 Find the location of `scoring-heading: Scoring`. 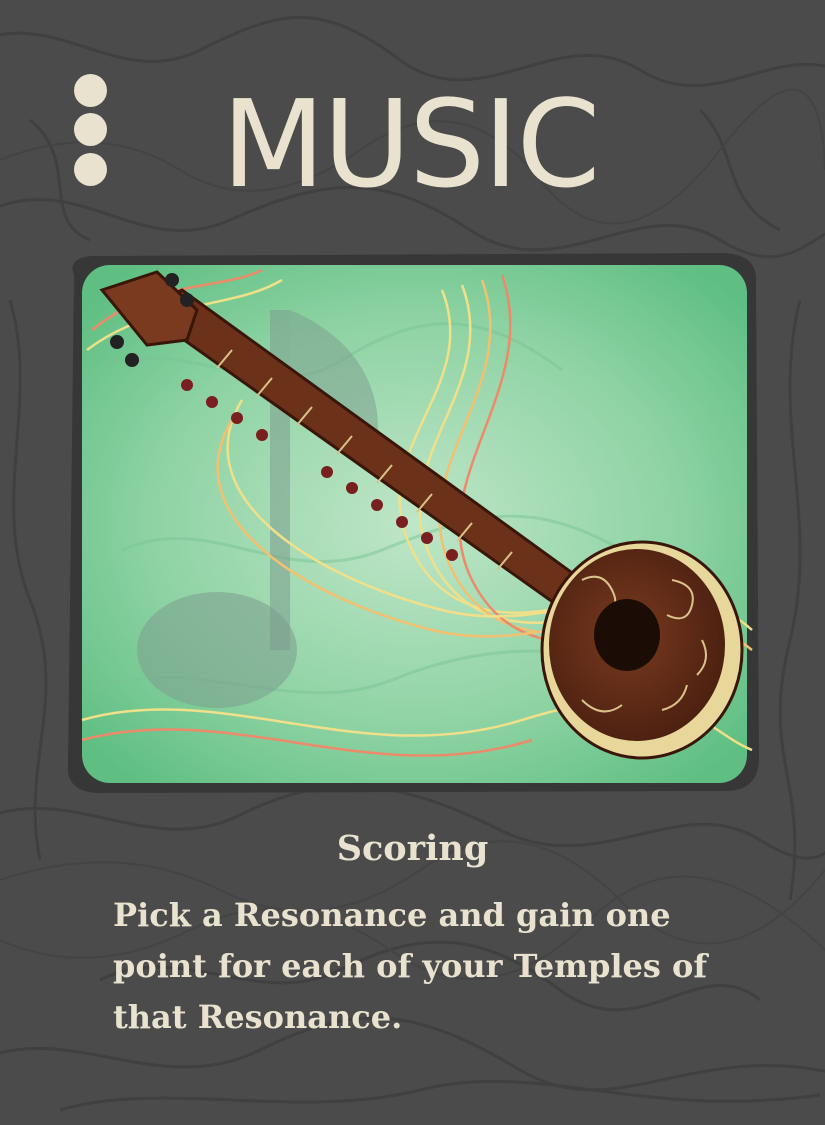

scoring-heading: Scoring is located at coordinates (412, 848).